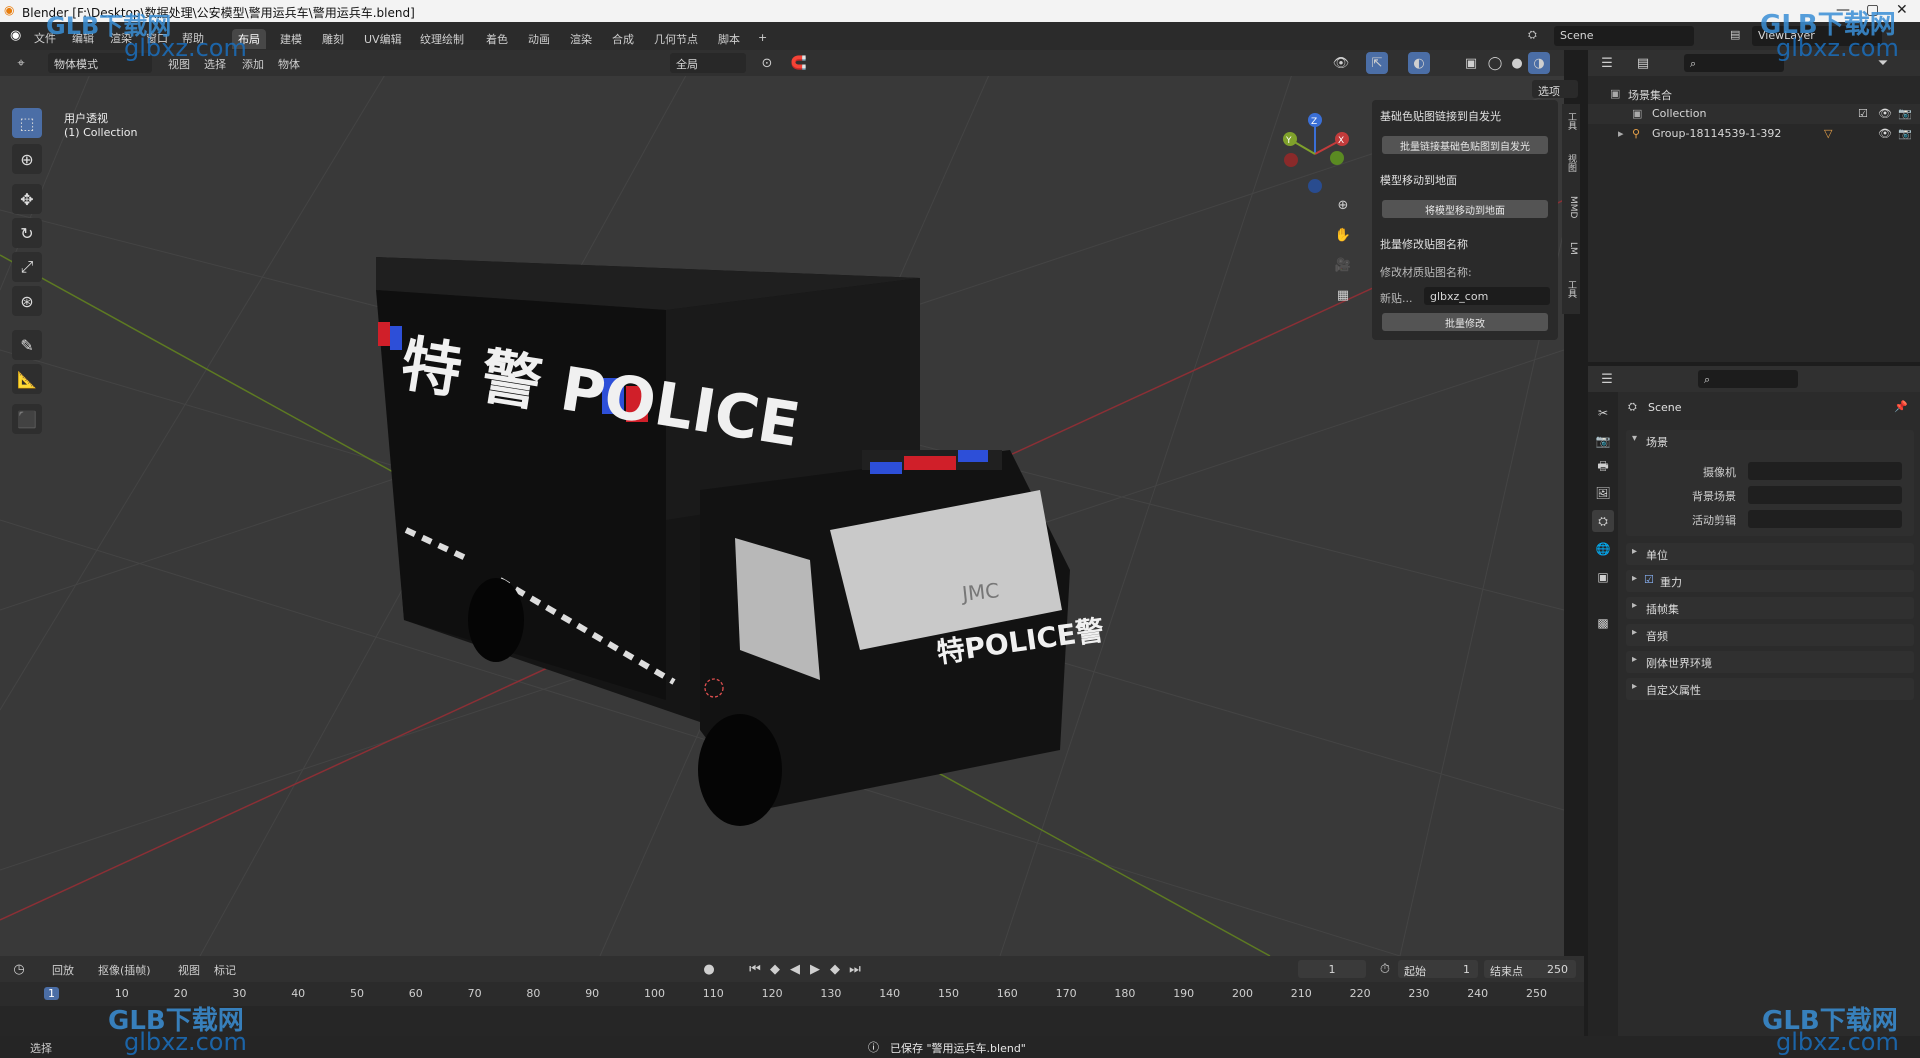 This screenshot has width=1920, height=1058. Describe the element at coordinates (1438, 969) in the screenshot. I see `start-frame-field: 起始 1` at that location.